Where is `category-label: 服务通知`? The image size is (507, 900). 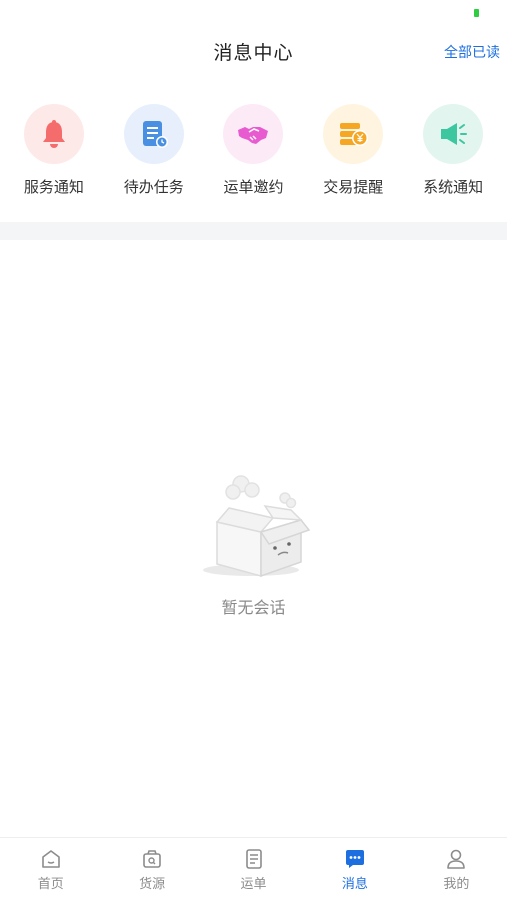 category-label: 服务通知 is located at coordinates (53, 187).